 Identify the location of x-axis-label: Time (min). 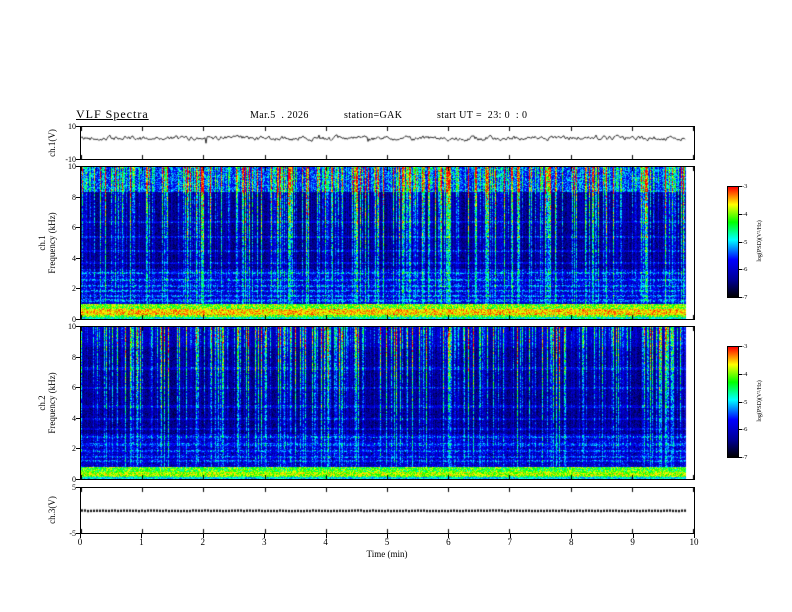
(387, 554).